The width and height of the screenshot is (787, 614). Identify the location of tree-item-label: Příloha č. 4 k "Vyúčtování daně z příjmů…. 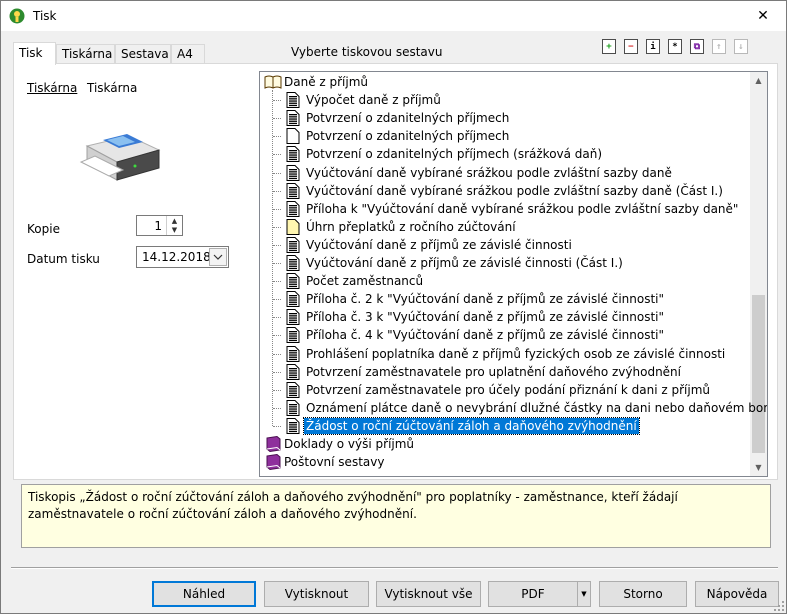
(485, 335).